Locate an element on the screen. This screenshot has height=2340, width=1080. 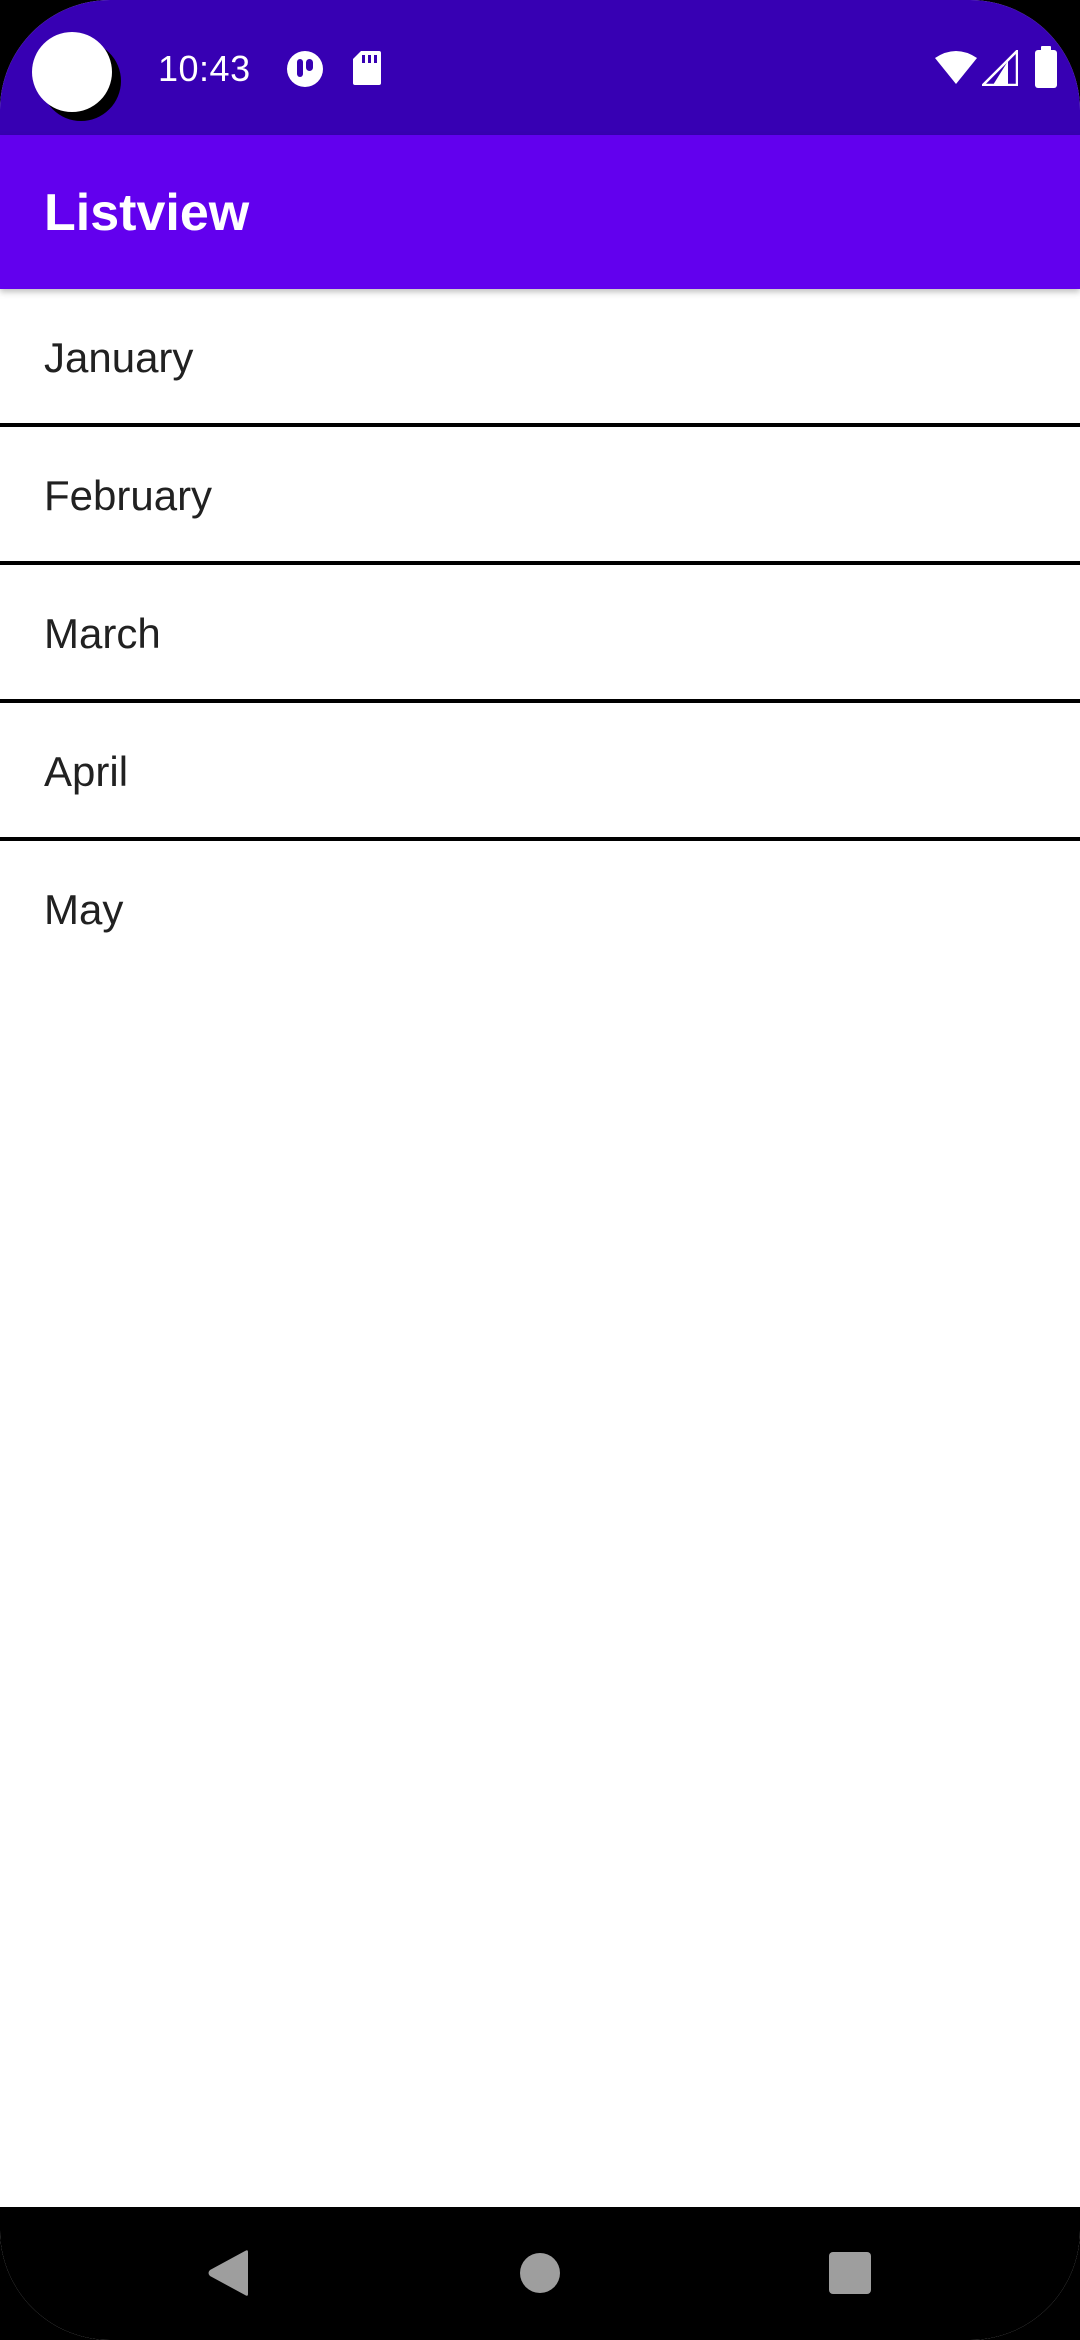
list-item-january: January is located at coordinates (540, 358).